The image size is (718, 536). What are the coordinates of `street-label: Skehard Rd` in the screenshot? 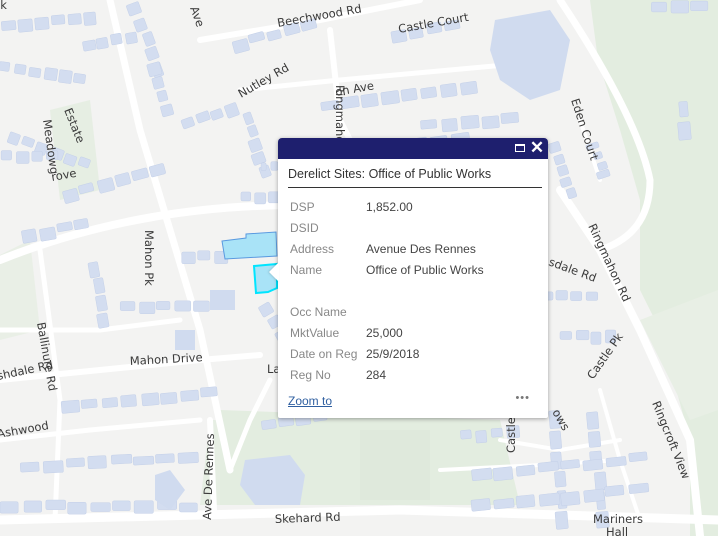 It's located at (308, 518).